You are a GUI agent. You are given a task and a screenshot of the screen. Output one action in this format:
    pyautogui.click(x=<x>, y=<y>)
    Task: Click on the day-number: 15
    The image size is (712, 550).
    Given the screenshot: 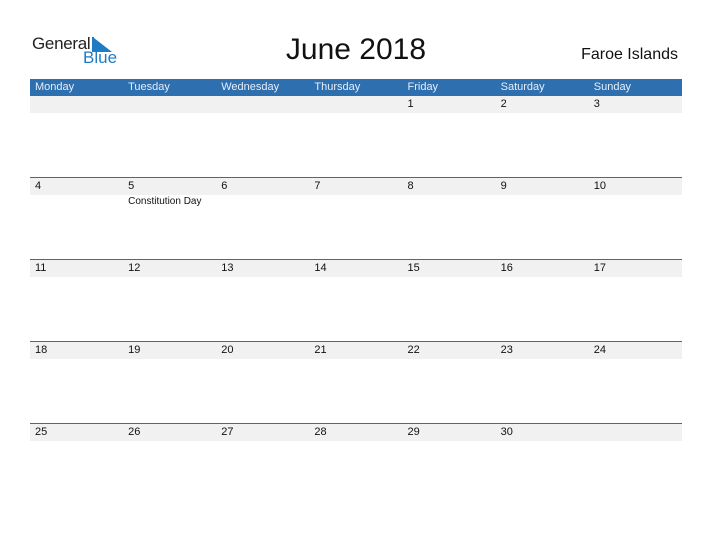 What is the action you would take?
    pyautogui.click(x=413, y=268)
    